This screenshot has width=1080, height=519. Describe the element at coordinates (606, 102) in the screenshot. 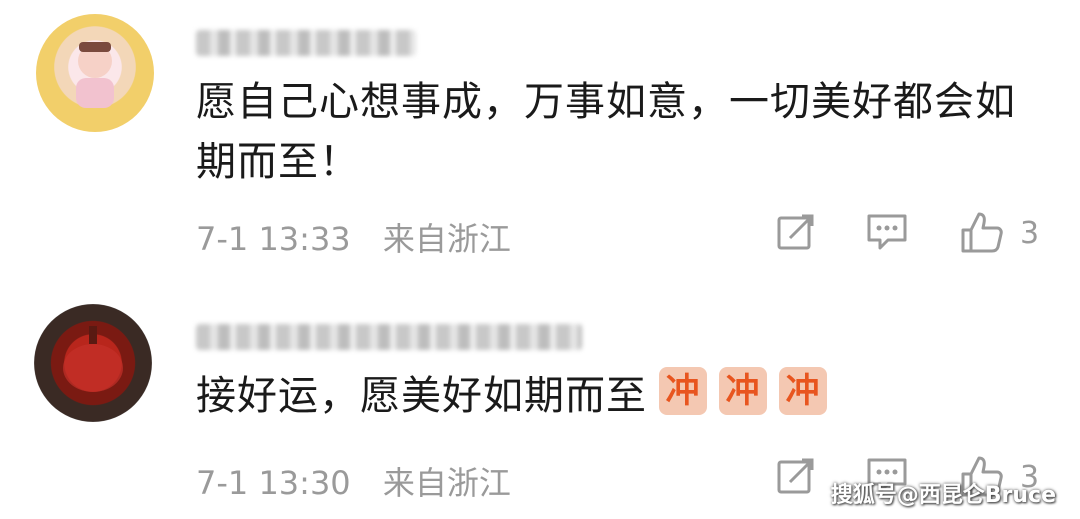

I see `comment-text-line: 愿自己心想事成，万事如意，一切美好都会如` at that location.